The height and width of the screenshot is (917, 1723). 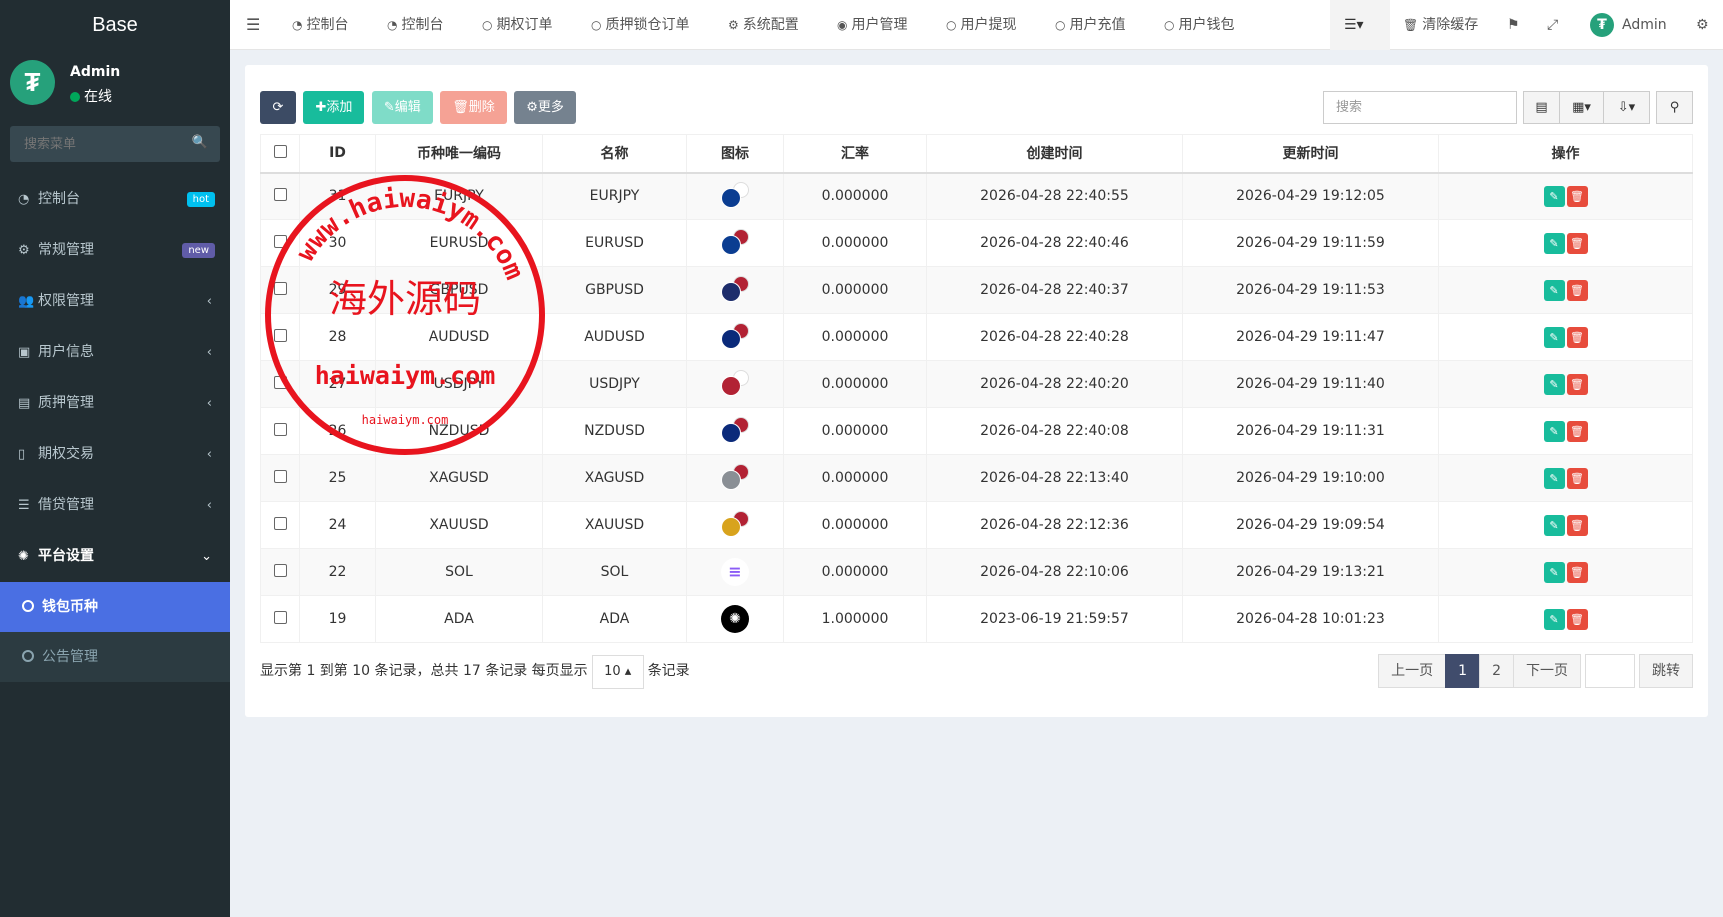 What do you see at coordinates (1610, 671) in the screenshot?
I see `jump-page-input` at bounding box center [1610, 671].